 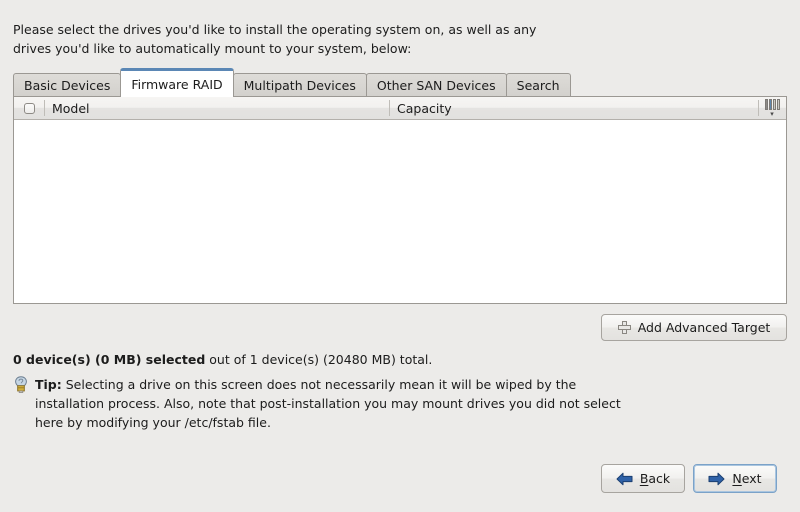 I want to click on chevron-down-icon: ▾, so click(x=772, y=114).